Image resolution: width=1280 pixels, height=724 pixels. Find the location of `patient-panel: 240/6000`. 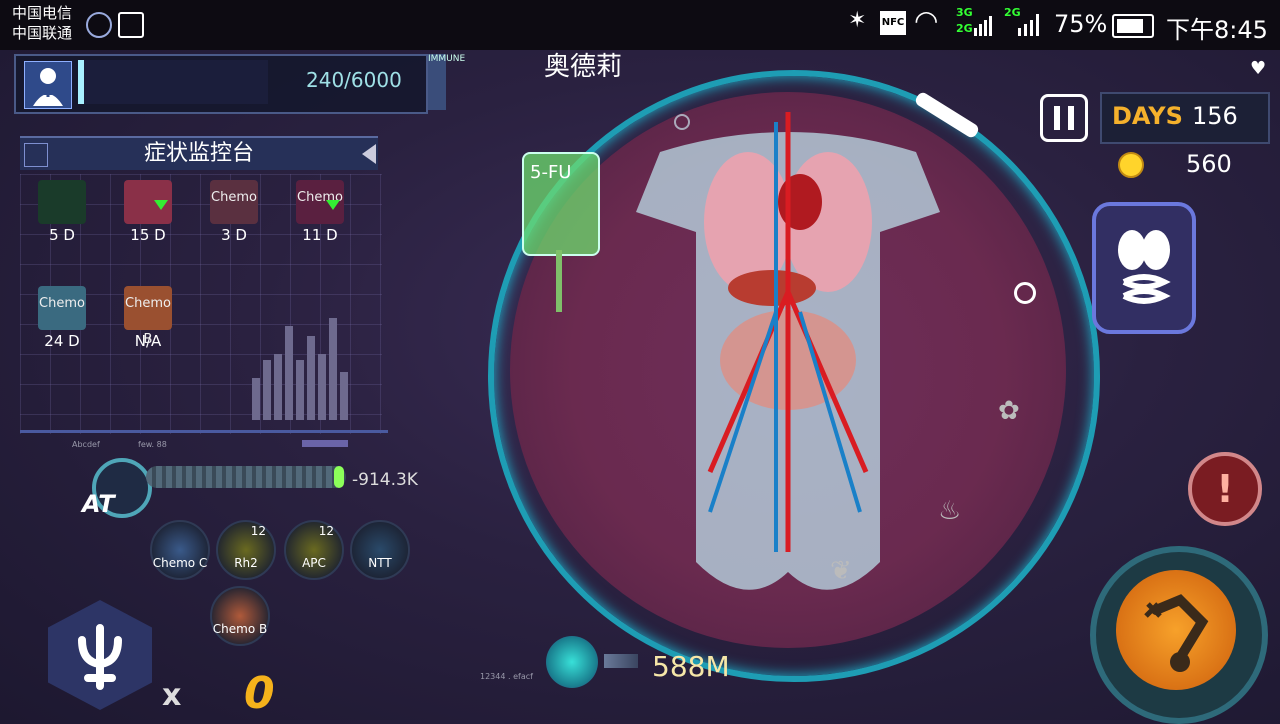

patient-panel: 240/6000 is located at coordinates (221, 84).